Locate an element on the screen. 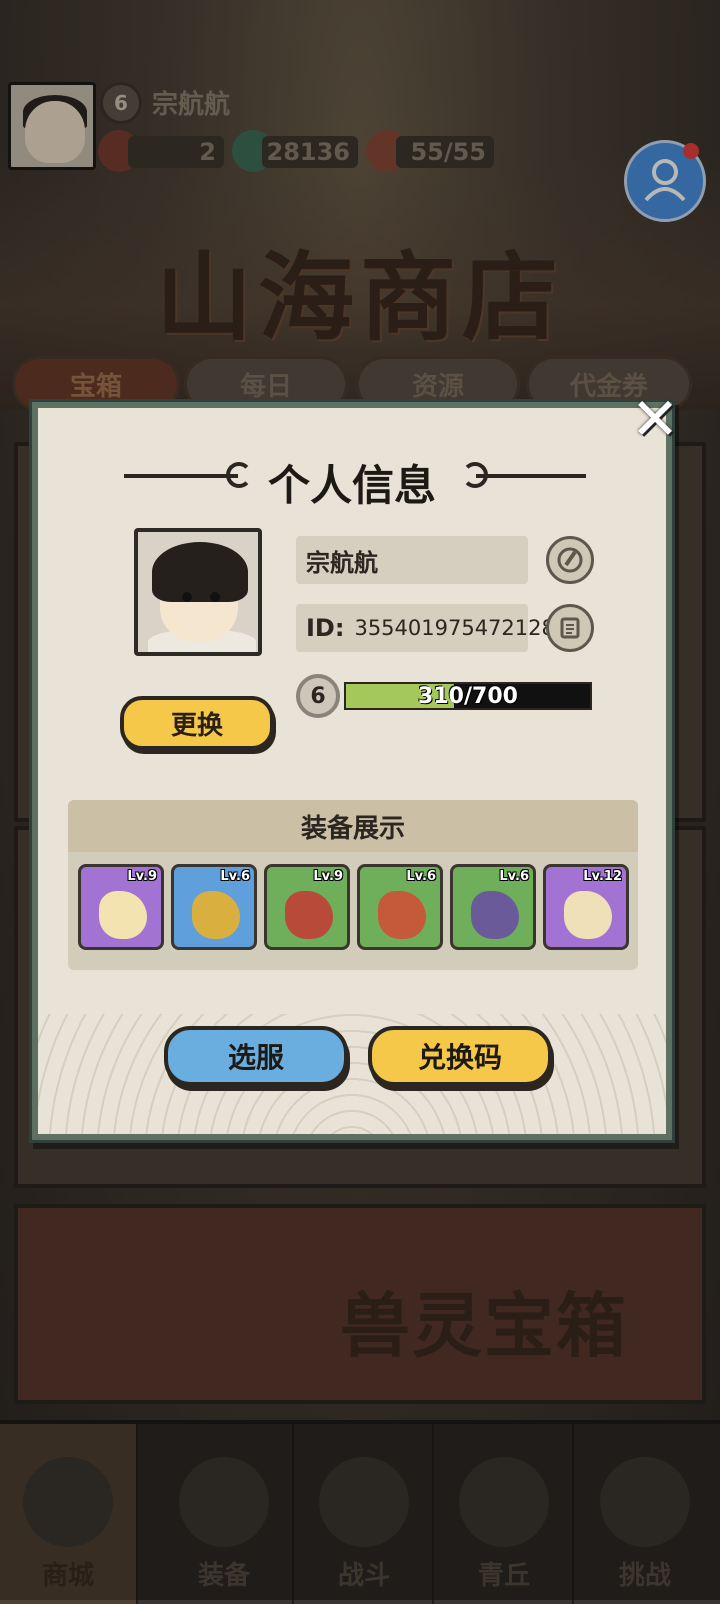 This screenshot has height=1604, width=720. xp-text: 310/700 is located at coordinates (468, 696).